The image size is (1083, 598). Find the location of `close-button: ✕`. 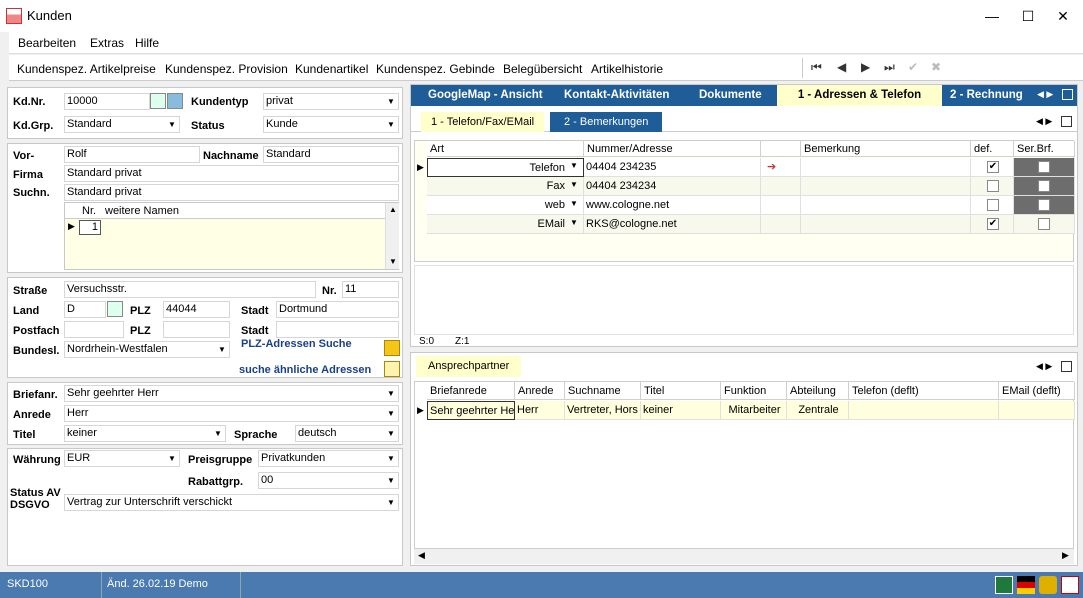

close-button: ✕ is located at coordinates (1063, 16).